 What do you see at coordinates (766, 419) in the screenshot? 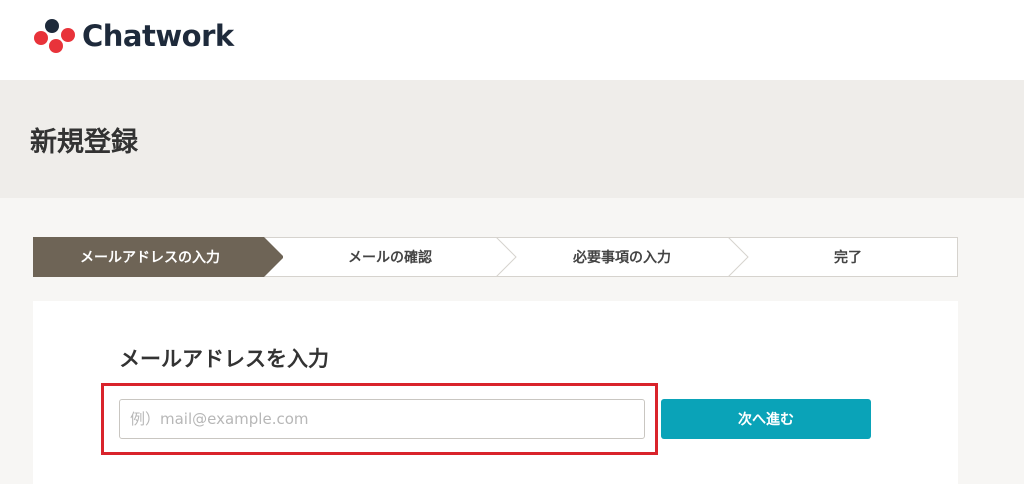
I see `next-button: 次へ進む` at bounding box center [766, 419].